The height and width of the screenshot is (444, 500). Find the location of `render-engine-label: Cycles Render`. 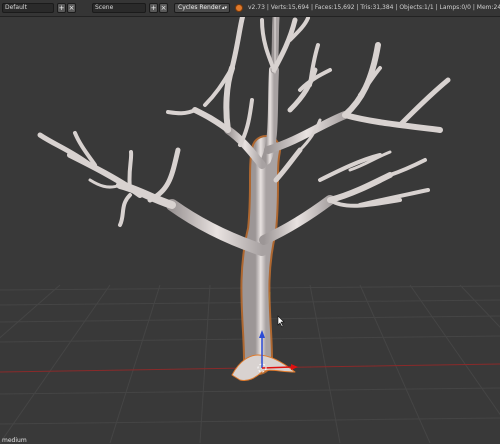

render-engine-label: Cycles Render is located at coordinates (199, 7).